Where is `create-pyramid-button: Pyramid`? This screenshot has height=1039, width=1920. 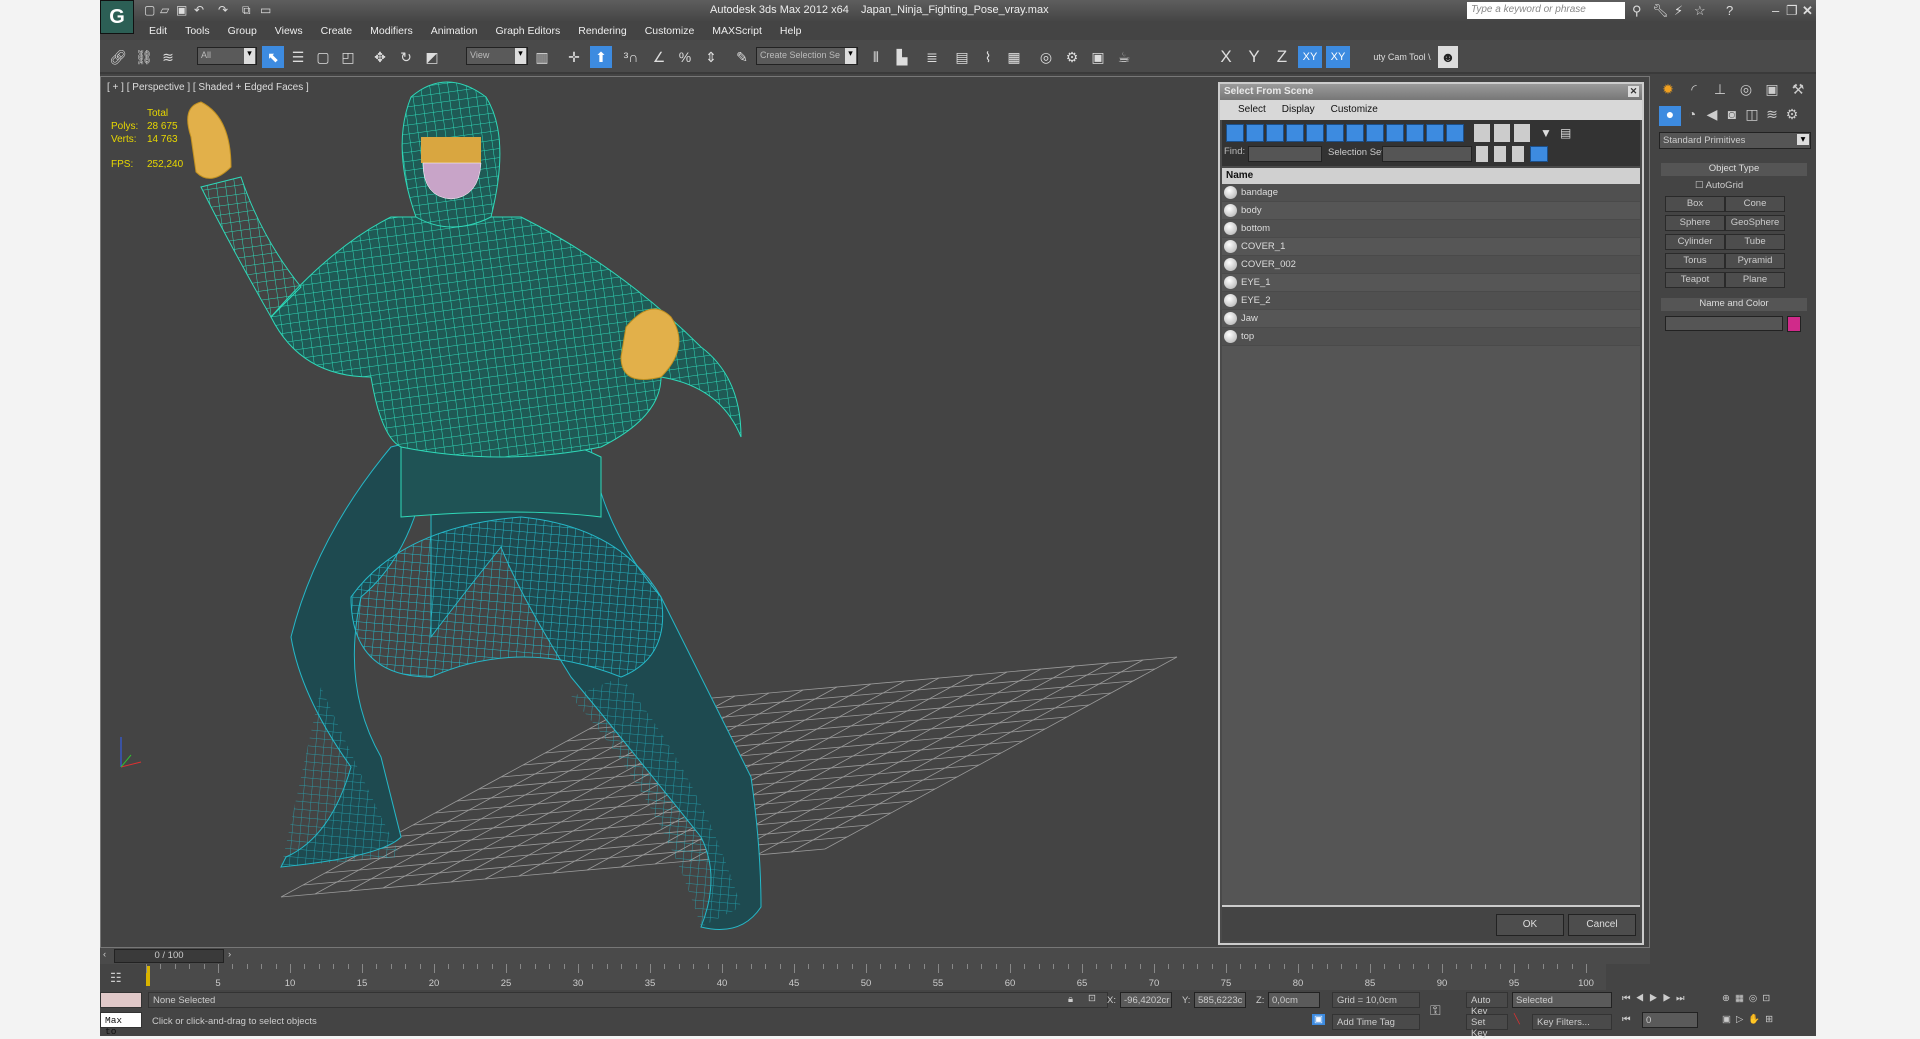 create-pyramid-button: Pyramid is located at coordinates (1755, 261).